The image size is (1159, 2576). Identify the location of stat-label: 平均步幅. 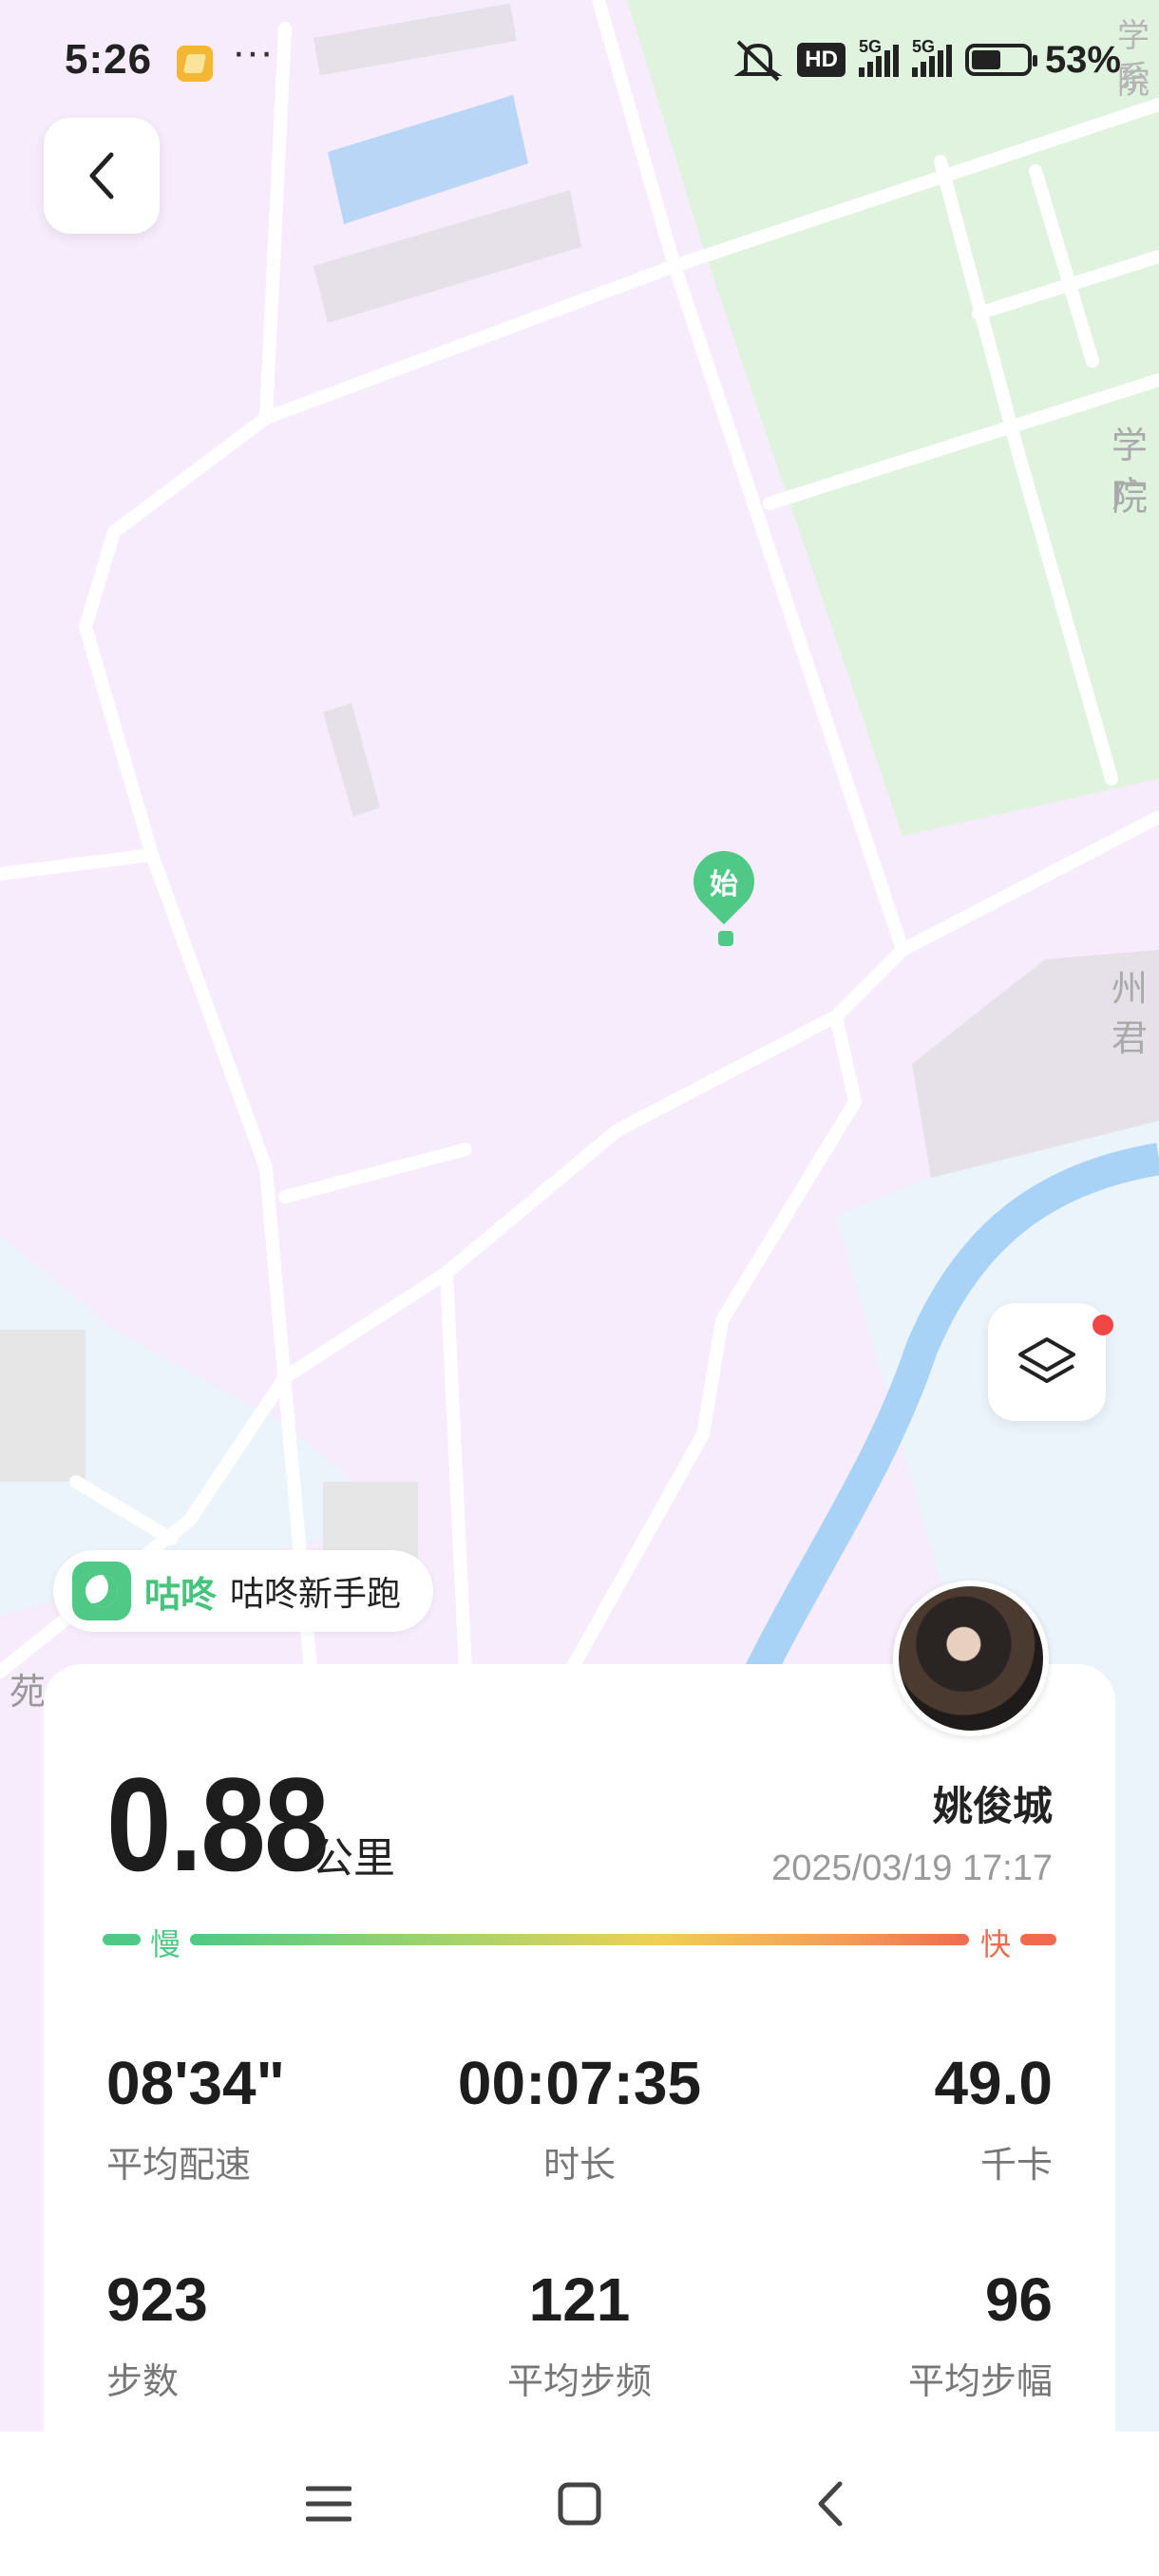
(980, 2382).